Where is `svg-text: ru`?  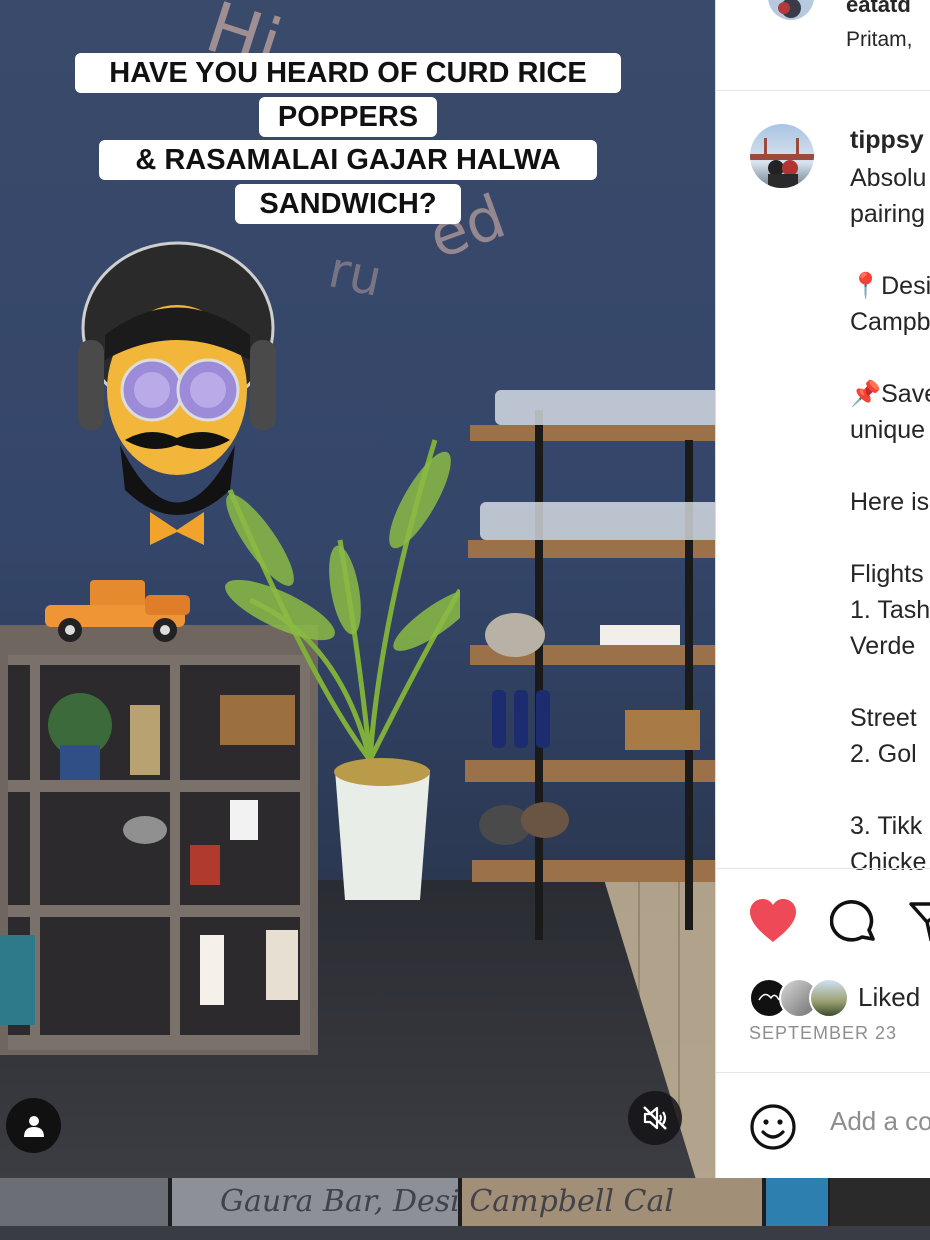 svg-text: ru is located at coordinates (355, 274).